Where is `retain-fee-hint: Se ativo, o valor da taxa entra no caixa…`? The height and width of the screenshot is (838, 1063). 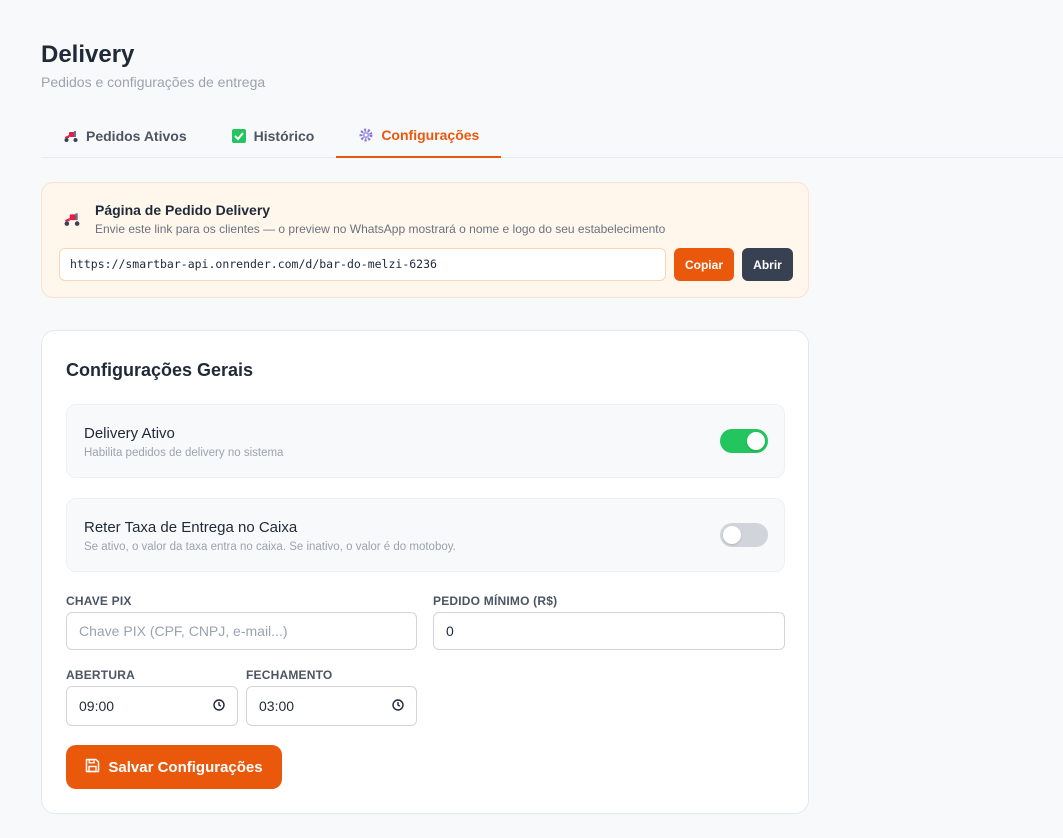
retain-fee-hint: Se ativo, o valor da taxa entra no caixa… is located at coordinates (270, 547).